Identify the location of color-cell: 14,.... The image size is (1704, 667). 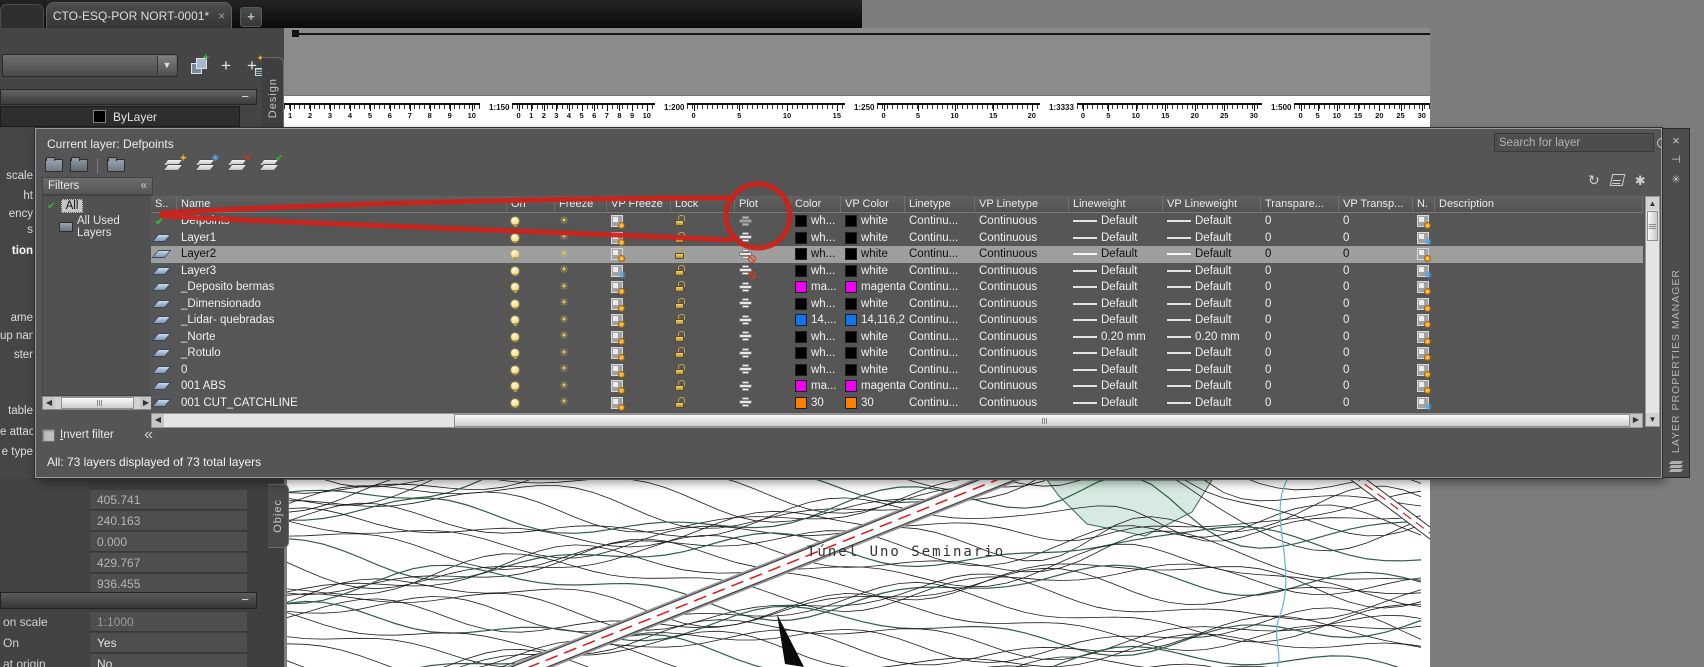
(816, 320).